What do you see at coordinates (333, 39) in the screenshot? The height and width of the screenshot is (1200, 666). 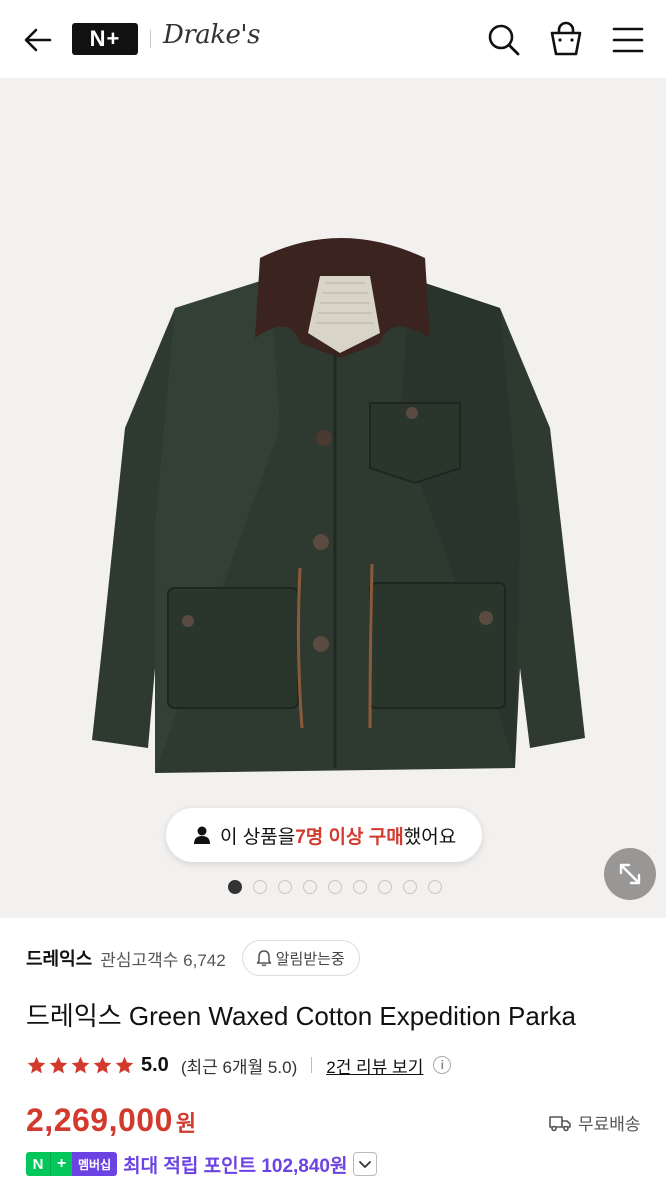 I see `top-header: N+ Drake's` at bounding box center [333, 39].